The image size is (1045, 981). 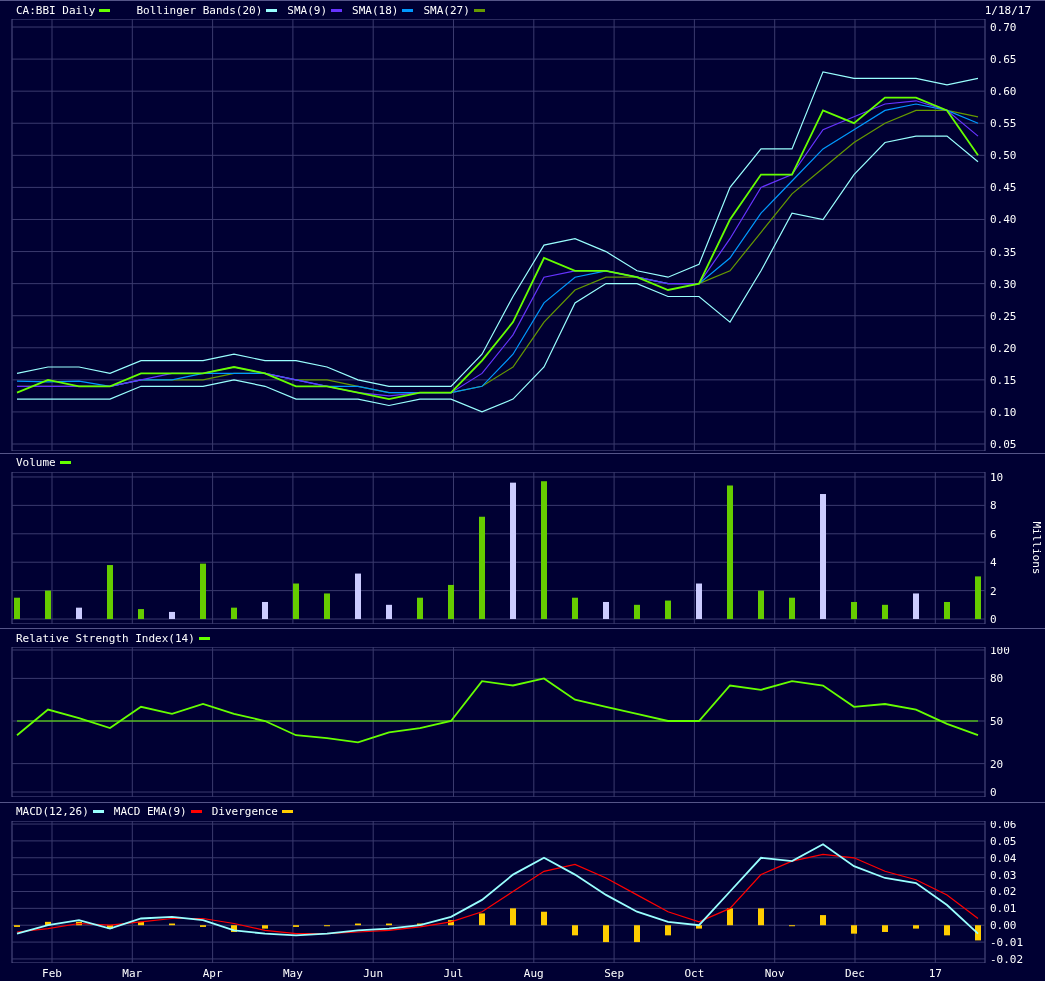 What do you see at coordinates (1003, 380) in the screenshot?
I see `tick-label: 0.15` at bounding box center [1003, 380].